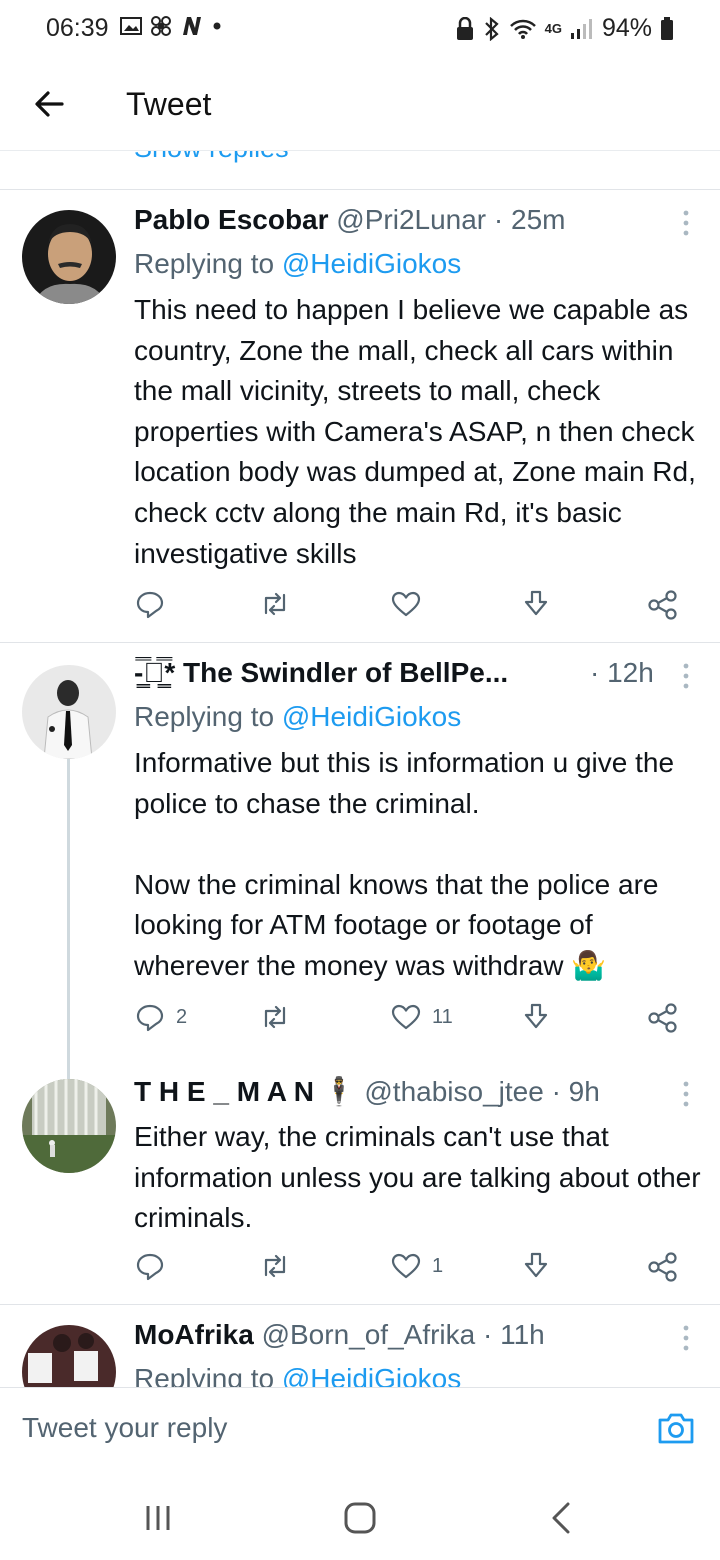 This screenshot has width=720, height=1560. I want to click on timestamp: · 9h, so click(575, 1091).